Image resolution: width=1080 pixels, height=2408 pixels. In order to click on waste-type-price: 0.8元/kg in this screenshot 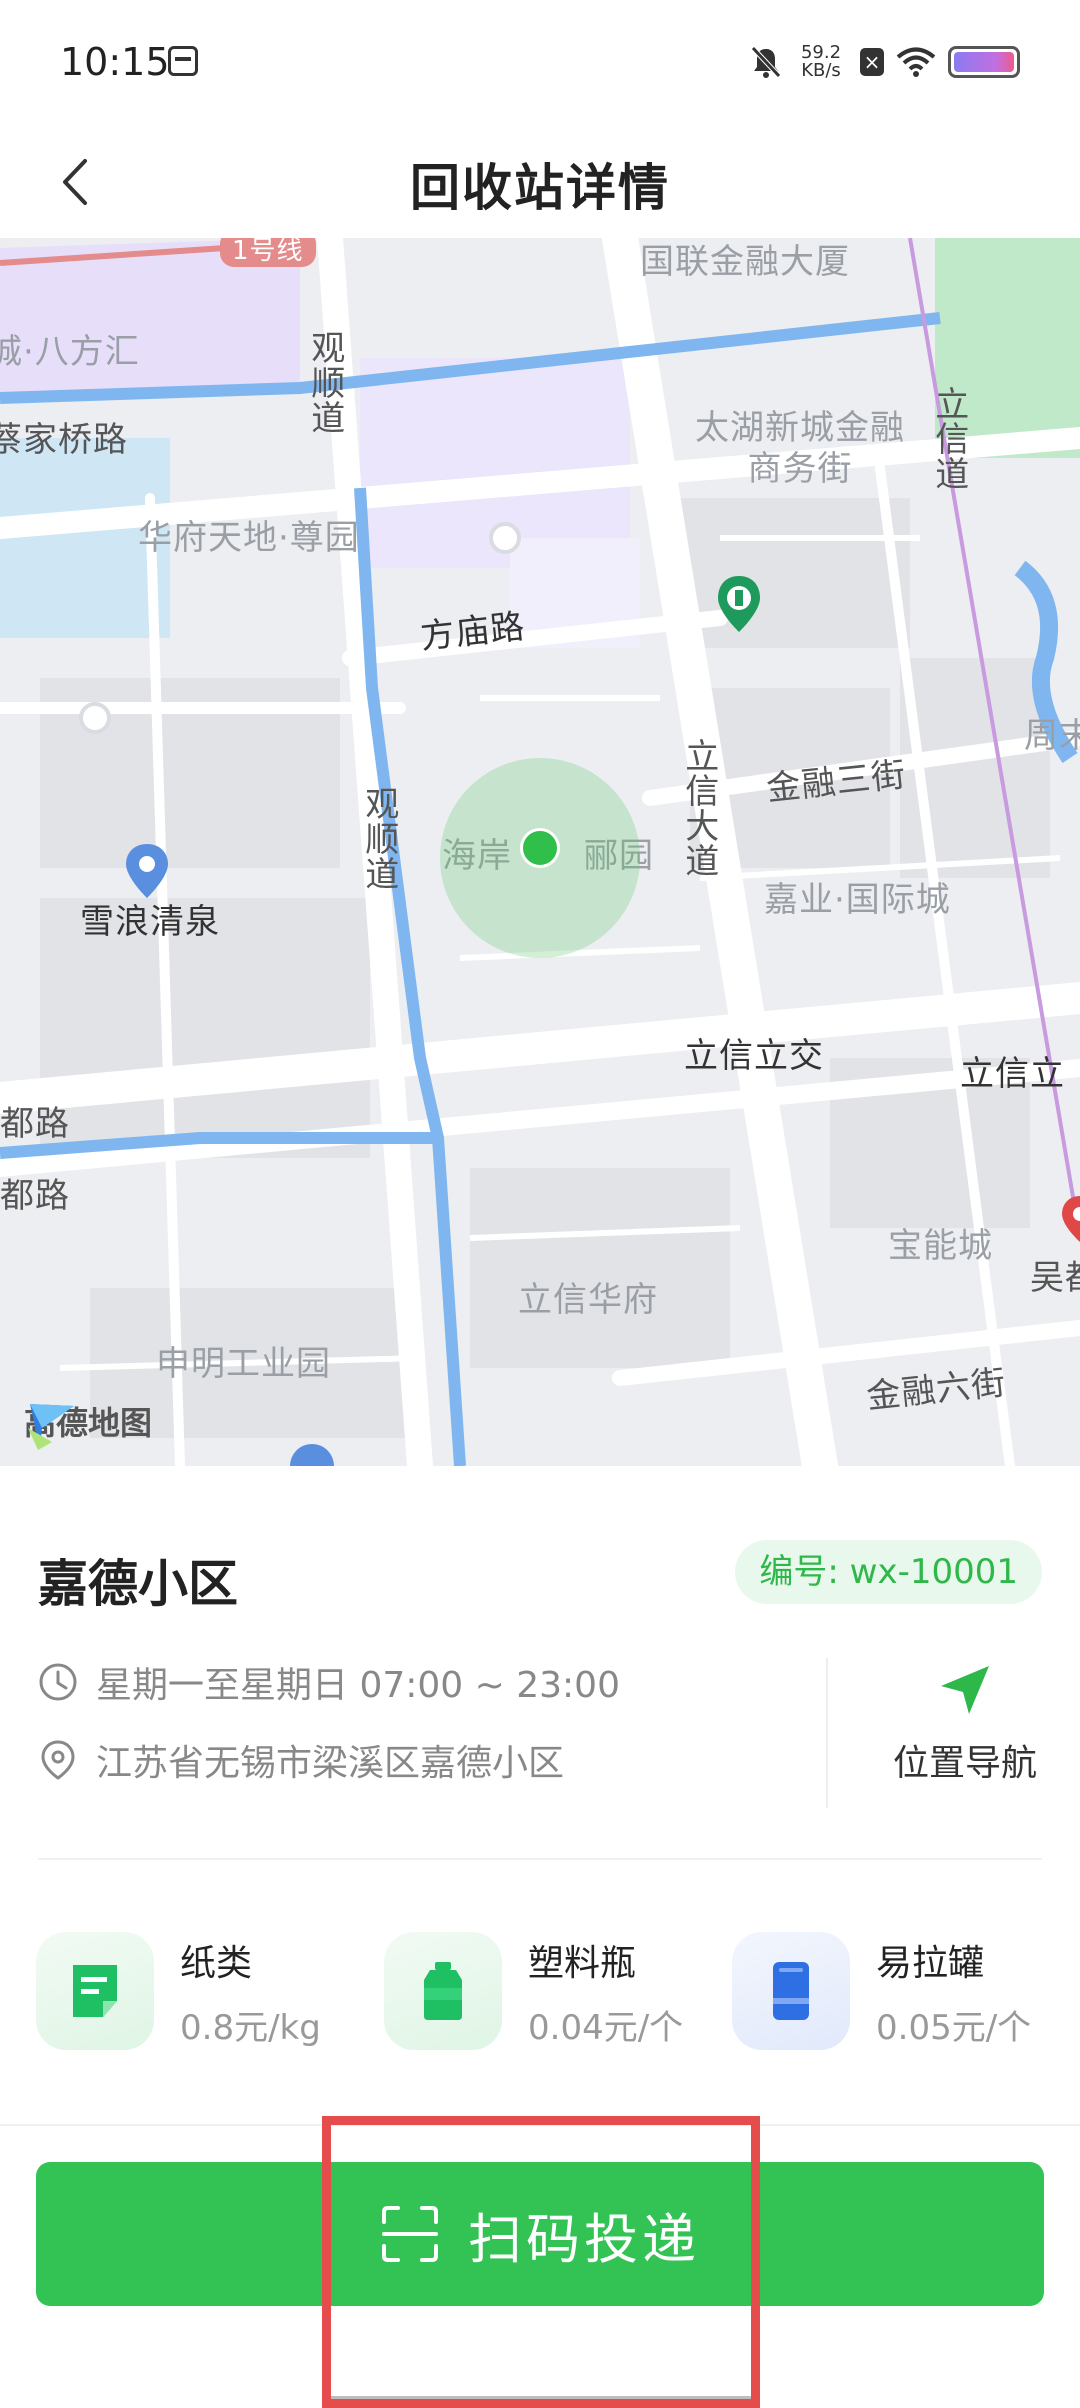, I will do `click(250, 2027)`.